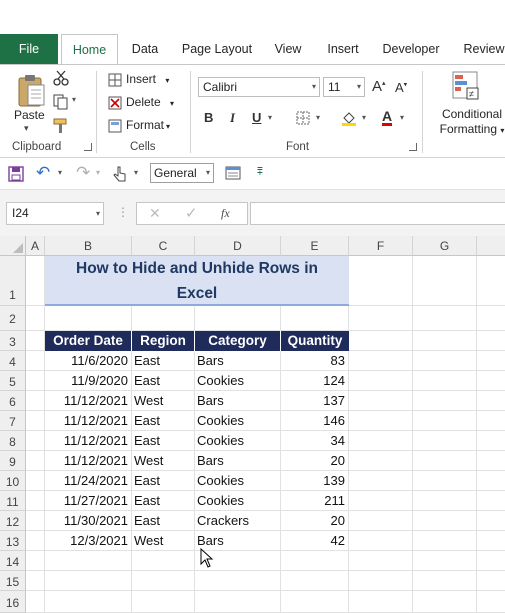  Describe the element at coordinates (31, 91) in the screenshot. I see `paste-icon` at that location.